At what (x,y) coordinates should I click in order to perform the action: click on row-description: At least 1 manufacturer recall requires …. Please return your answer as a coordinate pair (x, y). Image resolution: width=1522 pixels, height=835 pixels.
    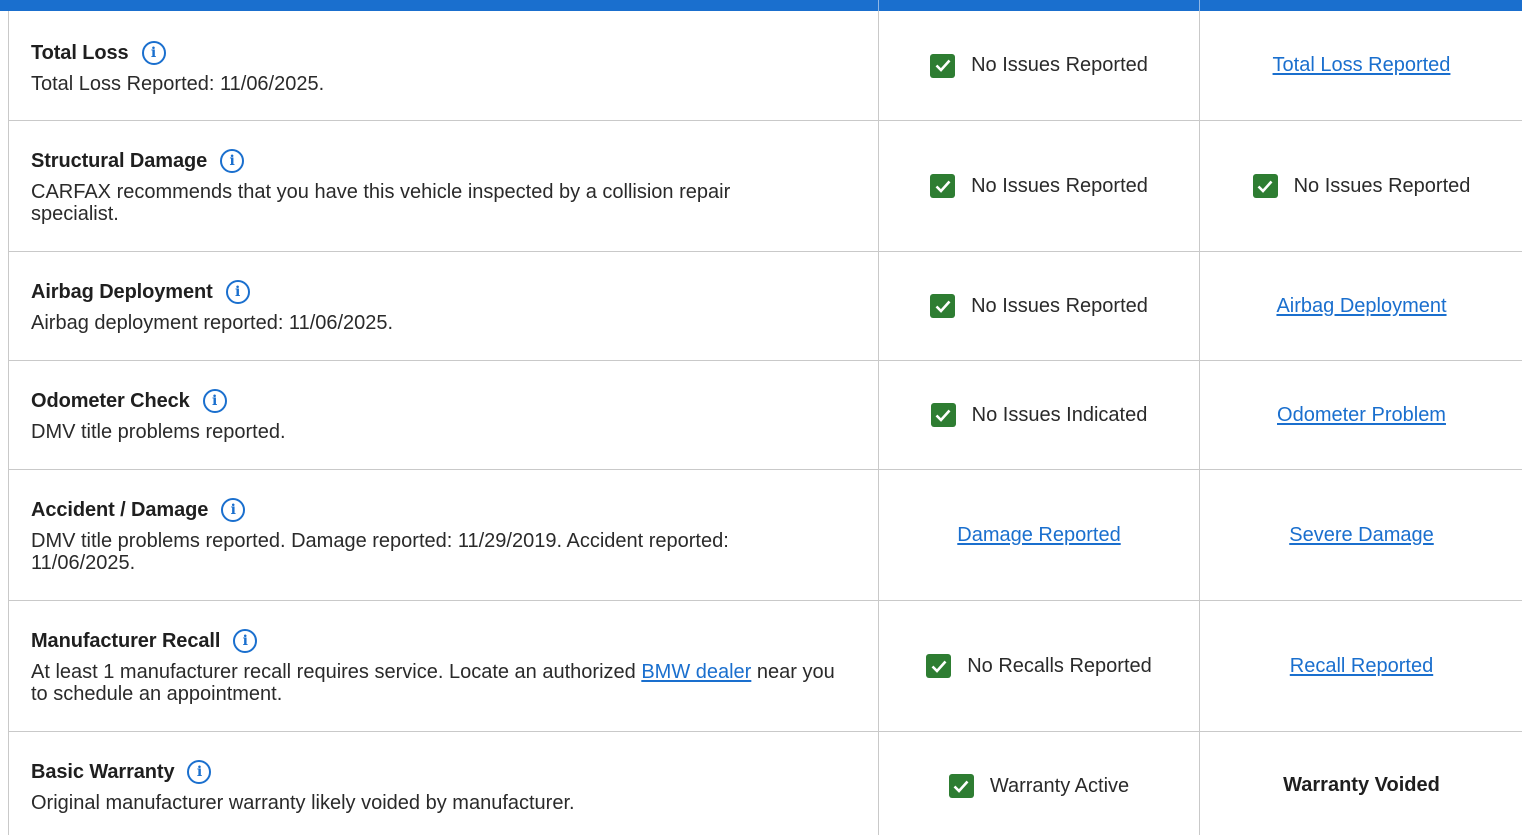
    Looking at the image, I should click on (441, 683).